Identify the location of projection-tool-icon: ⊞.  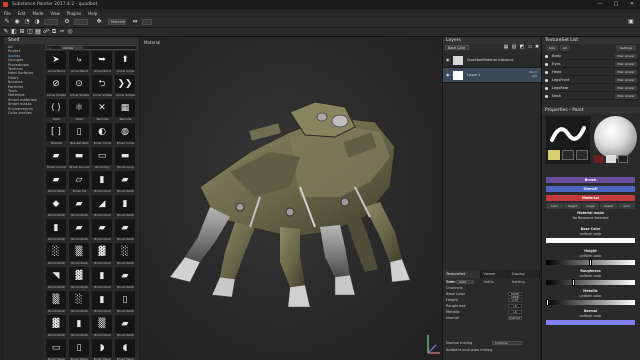
(22, 32).